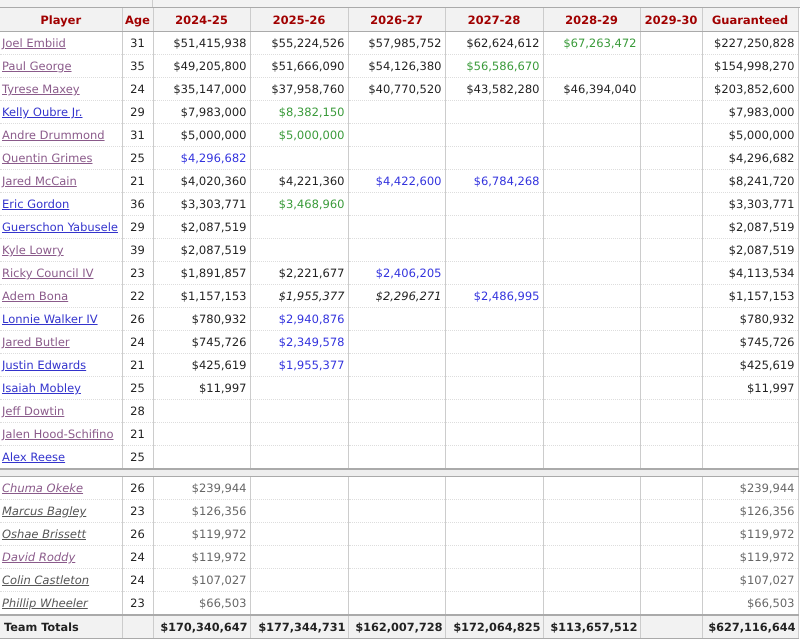  Describe the element at coordinates (299, 319) in the screenshot. I see `salary-cell: $2,940,876` at that location.